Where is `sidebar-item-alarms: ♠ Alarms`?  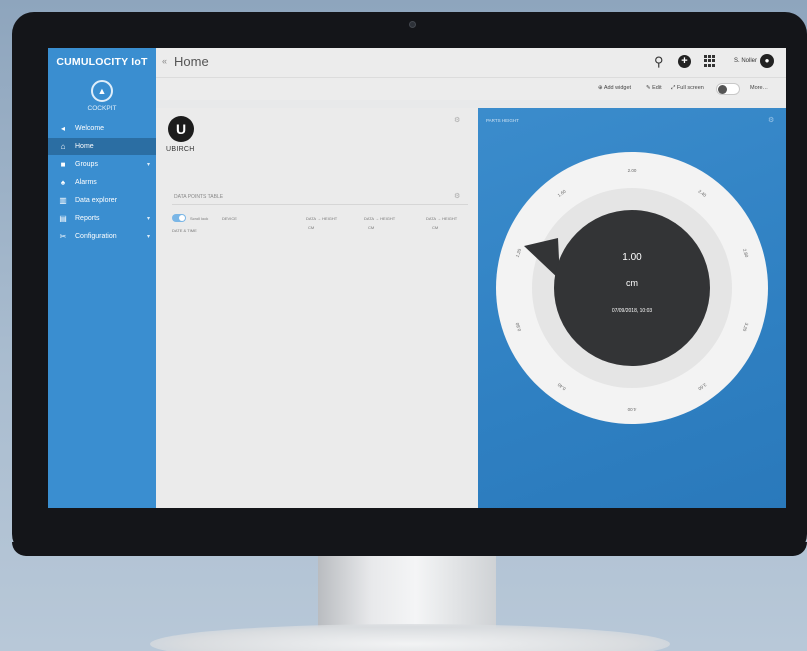
sidebar-item-alarms: ♠ Alarms is located at coordinates (102, 182).